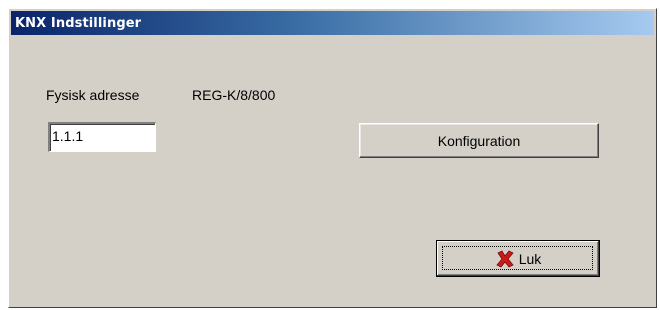 Image resolution: width=660 pixels, height=310 pixels. I want to click on close-button-label: Luk, so click(530, 258).